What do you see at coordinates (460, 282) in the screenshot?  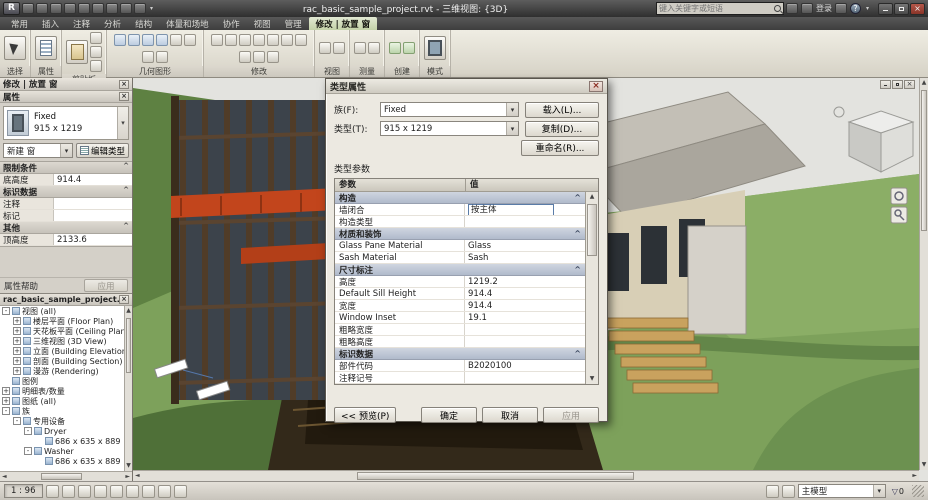 I see `parameter-row: 高度 1219.2 ^` at bounding box center [460, 282].